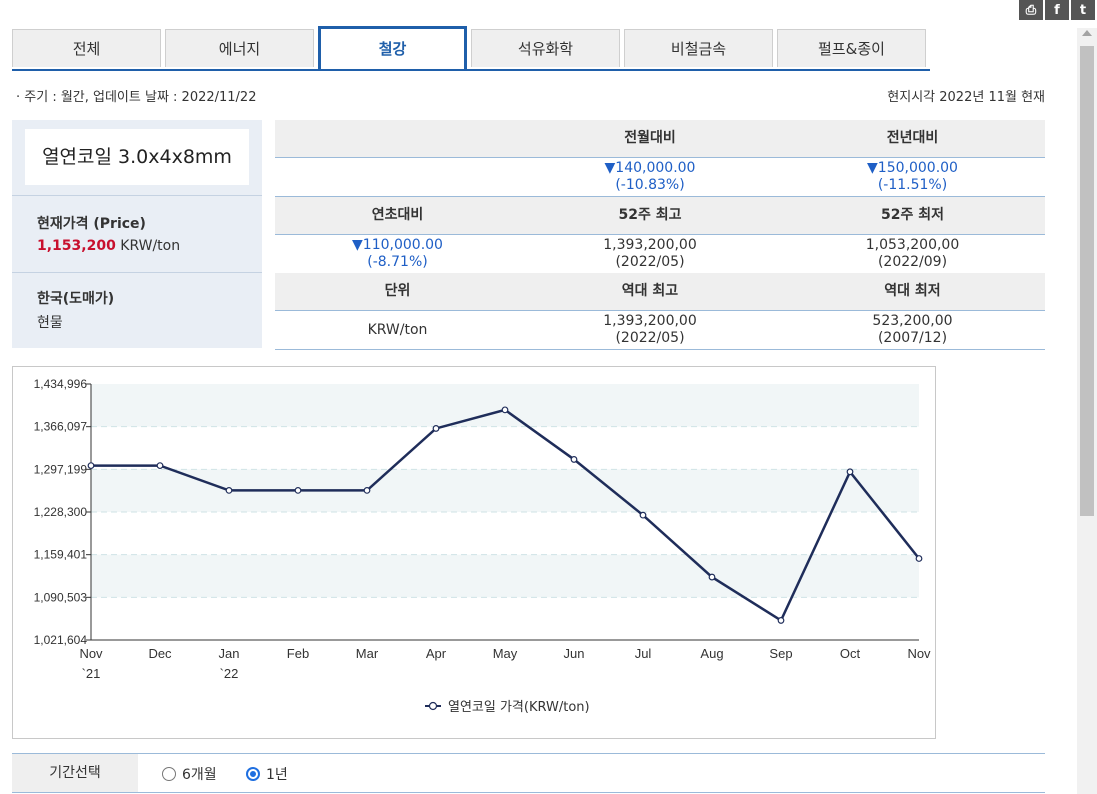 The height and width of the screenshot is (794, 1097). I want to click on low52-value: 1,053,200,00, so click(912, 245).